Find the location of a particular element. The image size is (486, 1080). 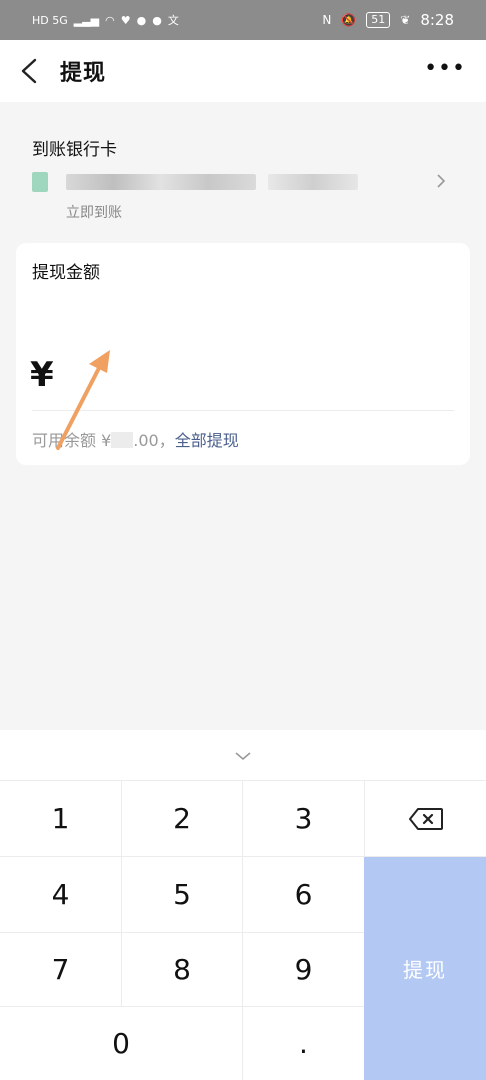

page-title: 提现 is located at coordinates (83, 73).